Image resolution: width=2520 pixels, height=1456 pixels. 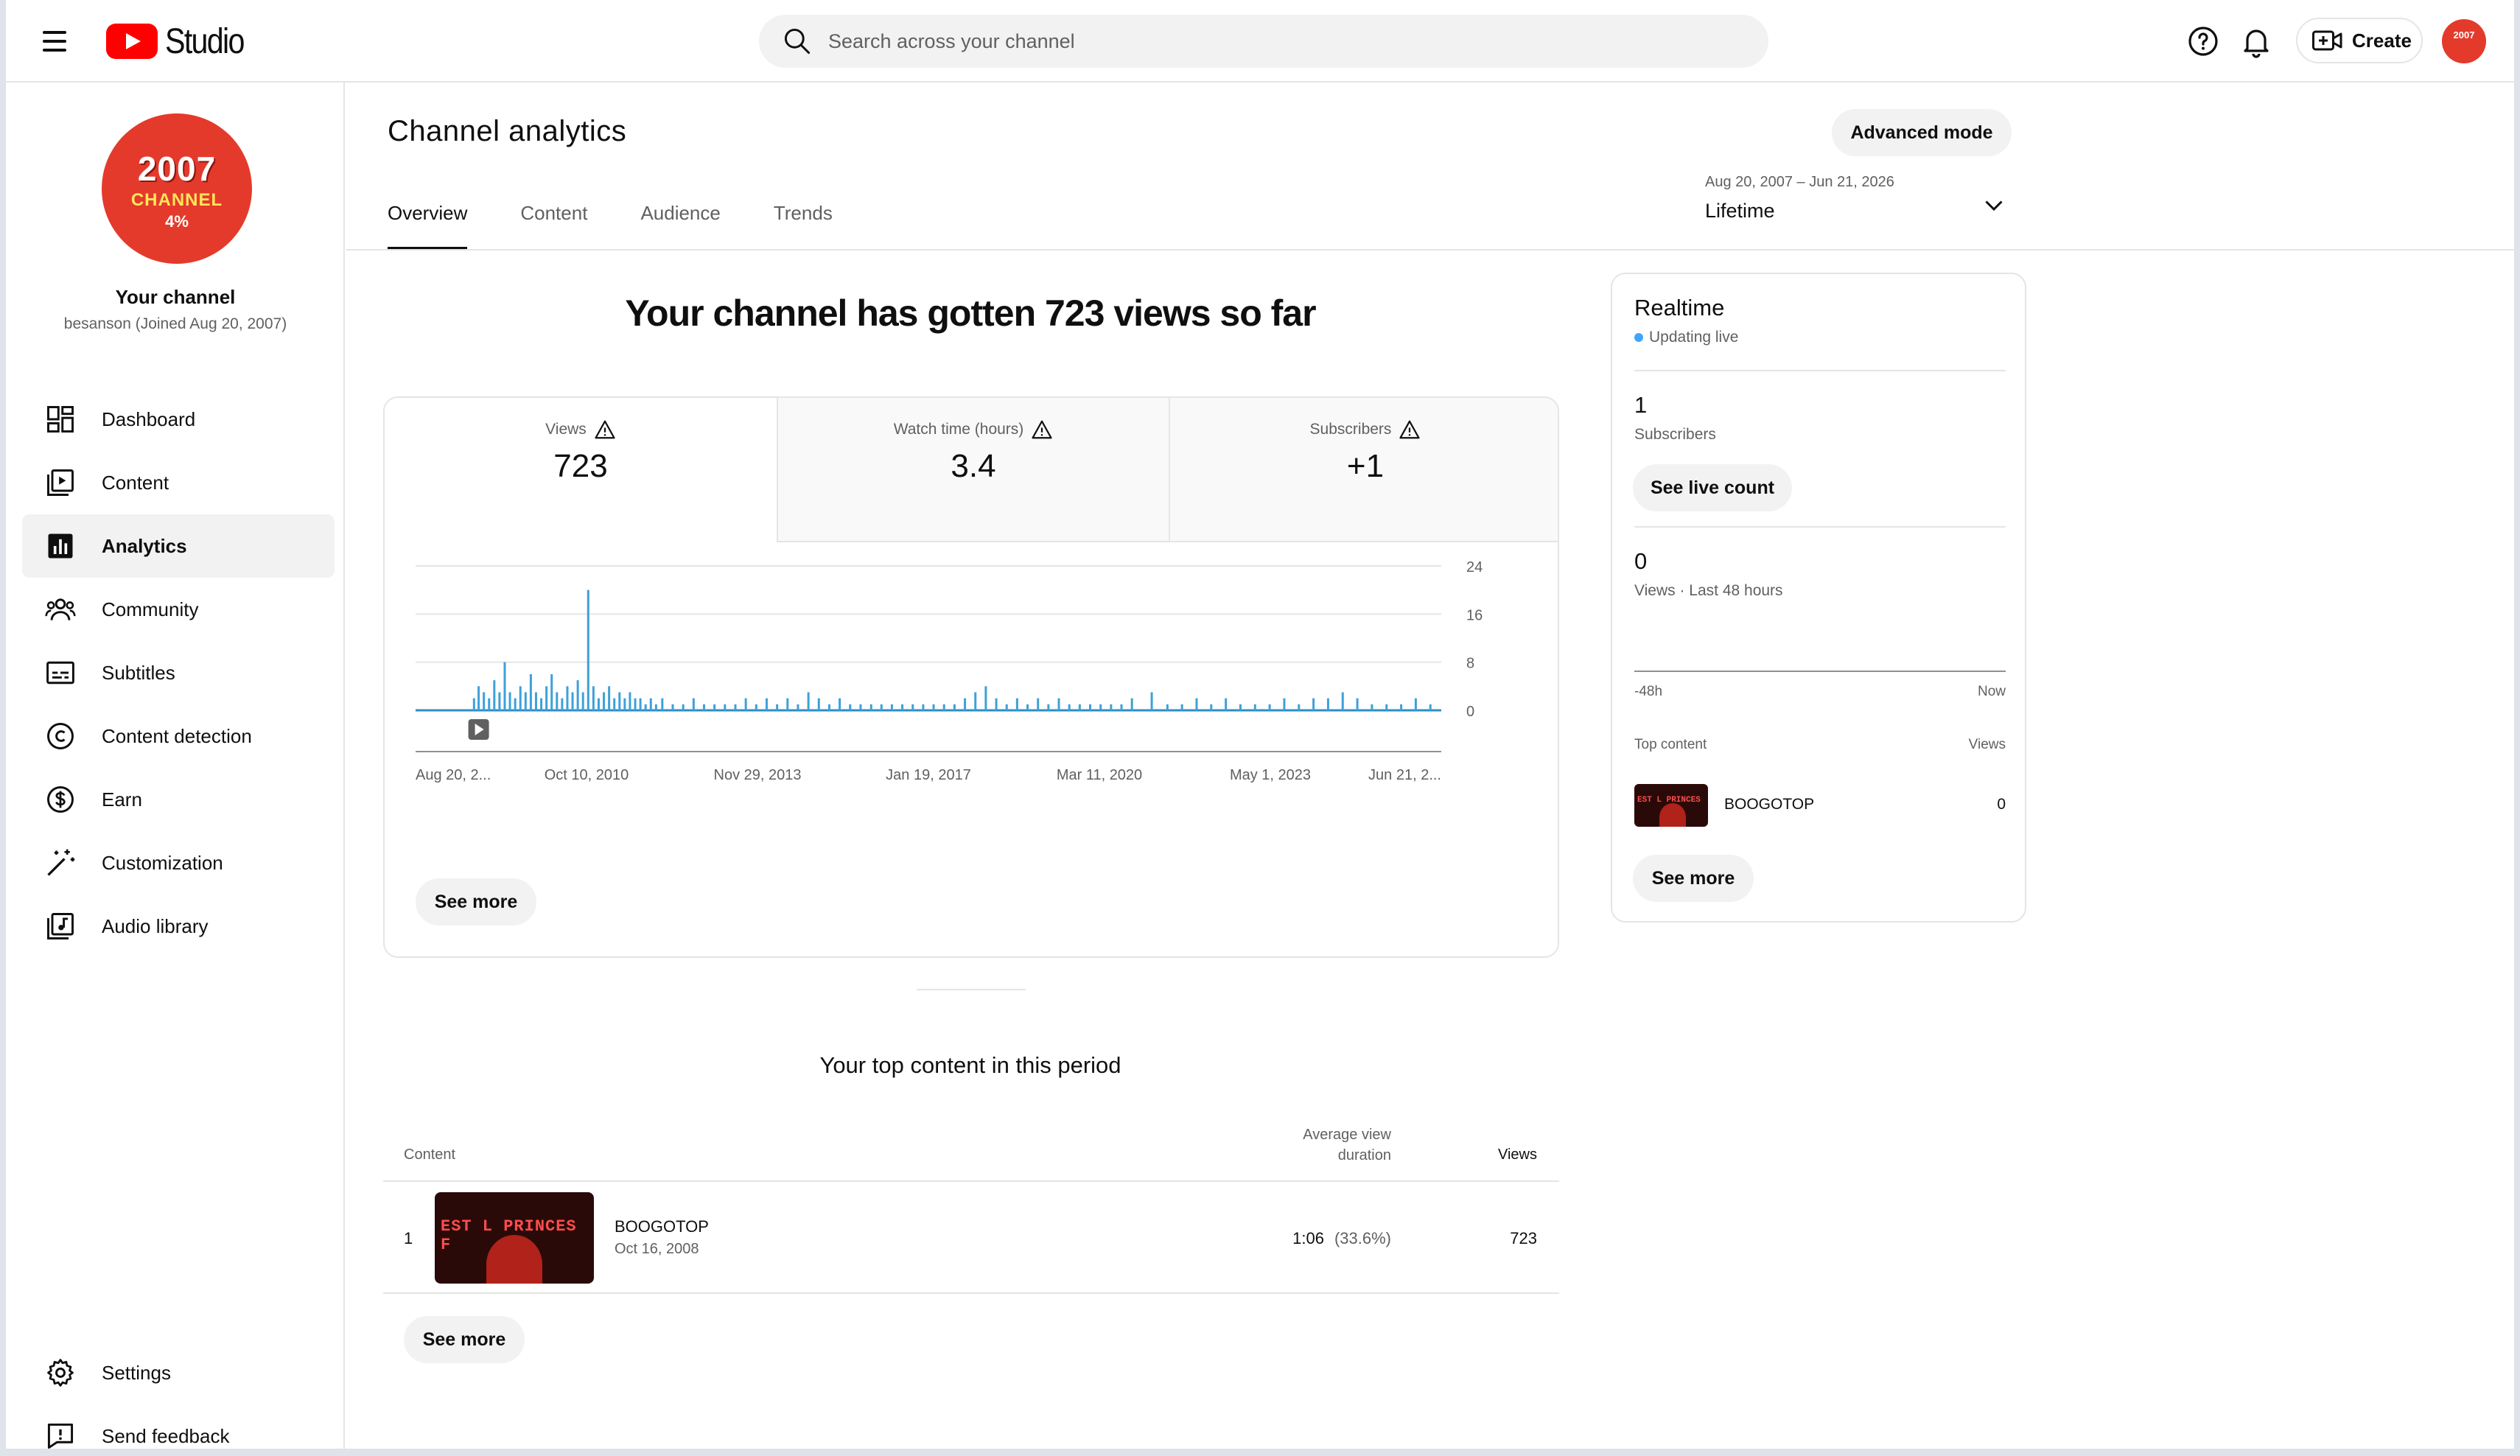 I want to click on page-title: Channel analytics, so click(x=507, y=131).